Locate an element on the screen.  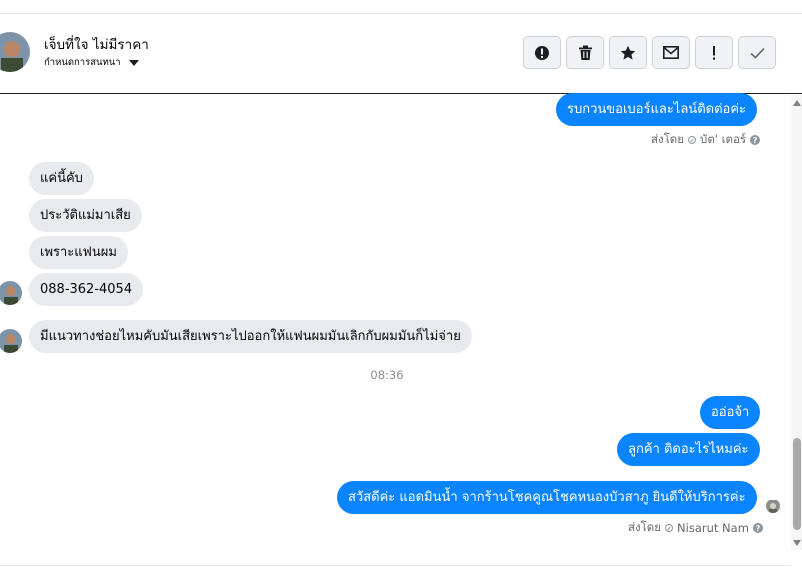
checkmark-icon is located at coordinates (757, 53).